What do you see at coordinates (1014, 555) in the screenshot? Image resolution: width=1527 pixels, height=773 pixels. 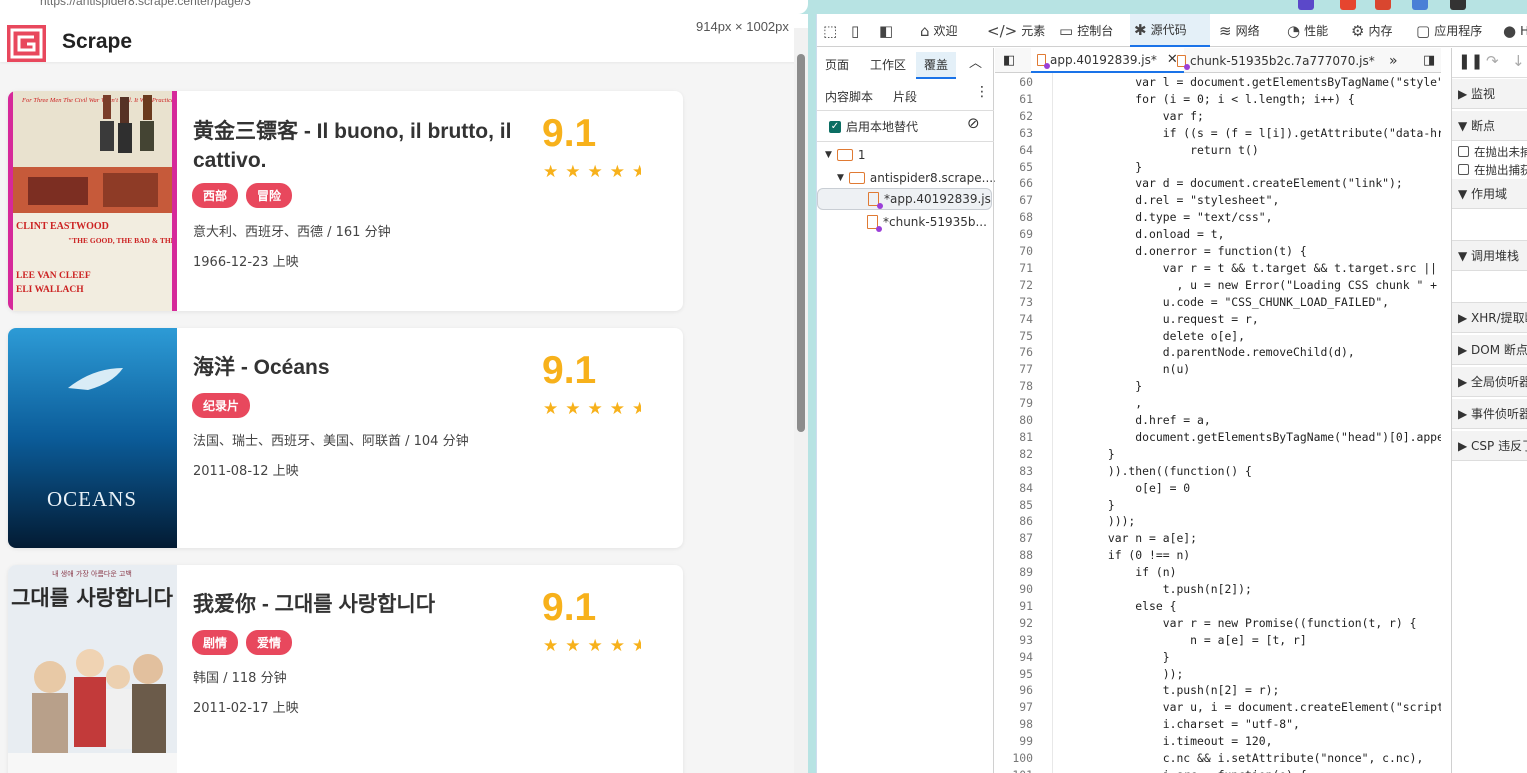 I see `line-number: 88` at bounding box center [1014, 555].